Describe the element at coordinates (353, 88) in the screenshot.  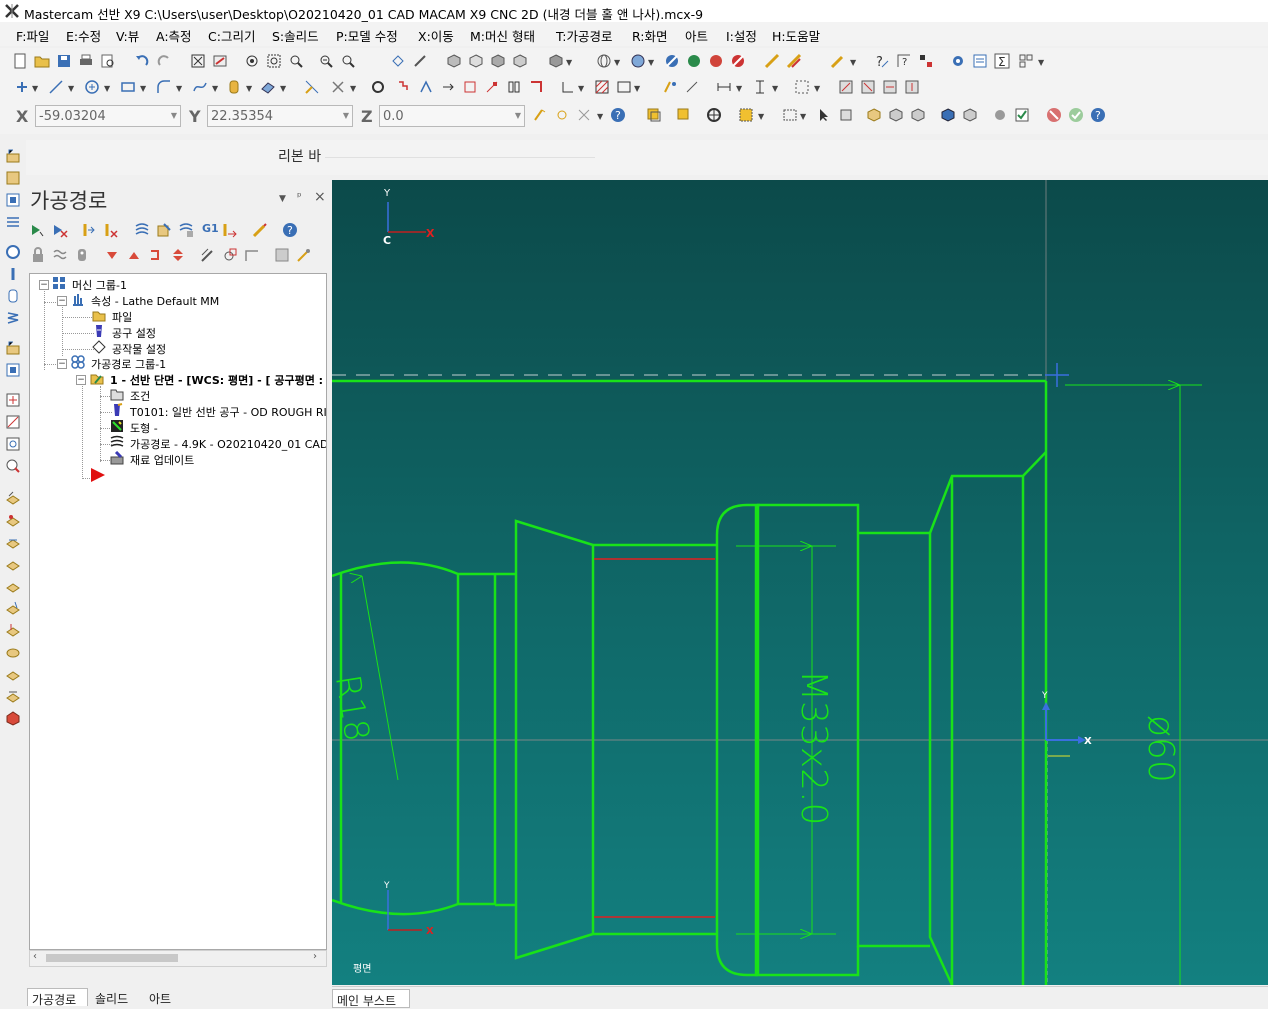
I see `delete-dropdown-arrow: ▼` at that location.